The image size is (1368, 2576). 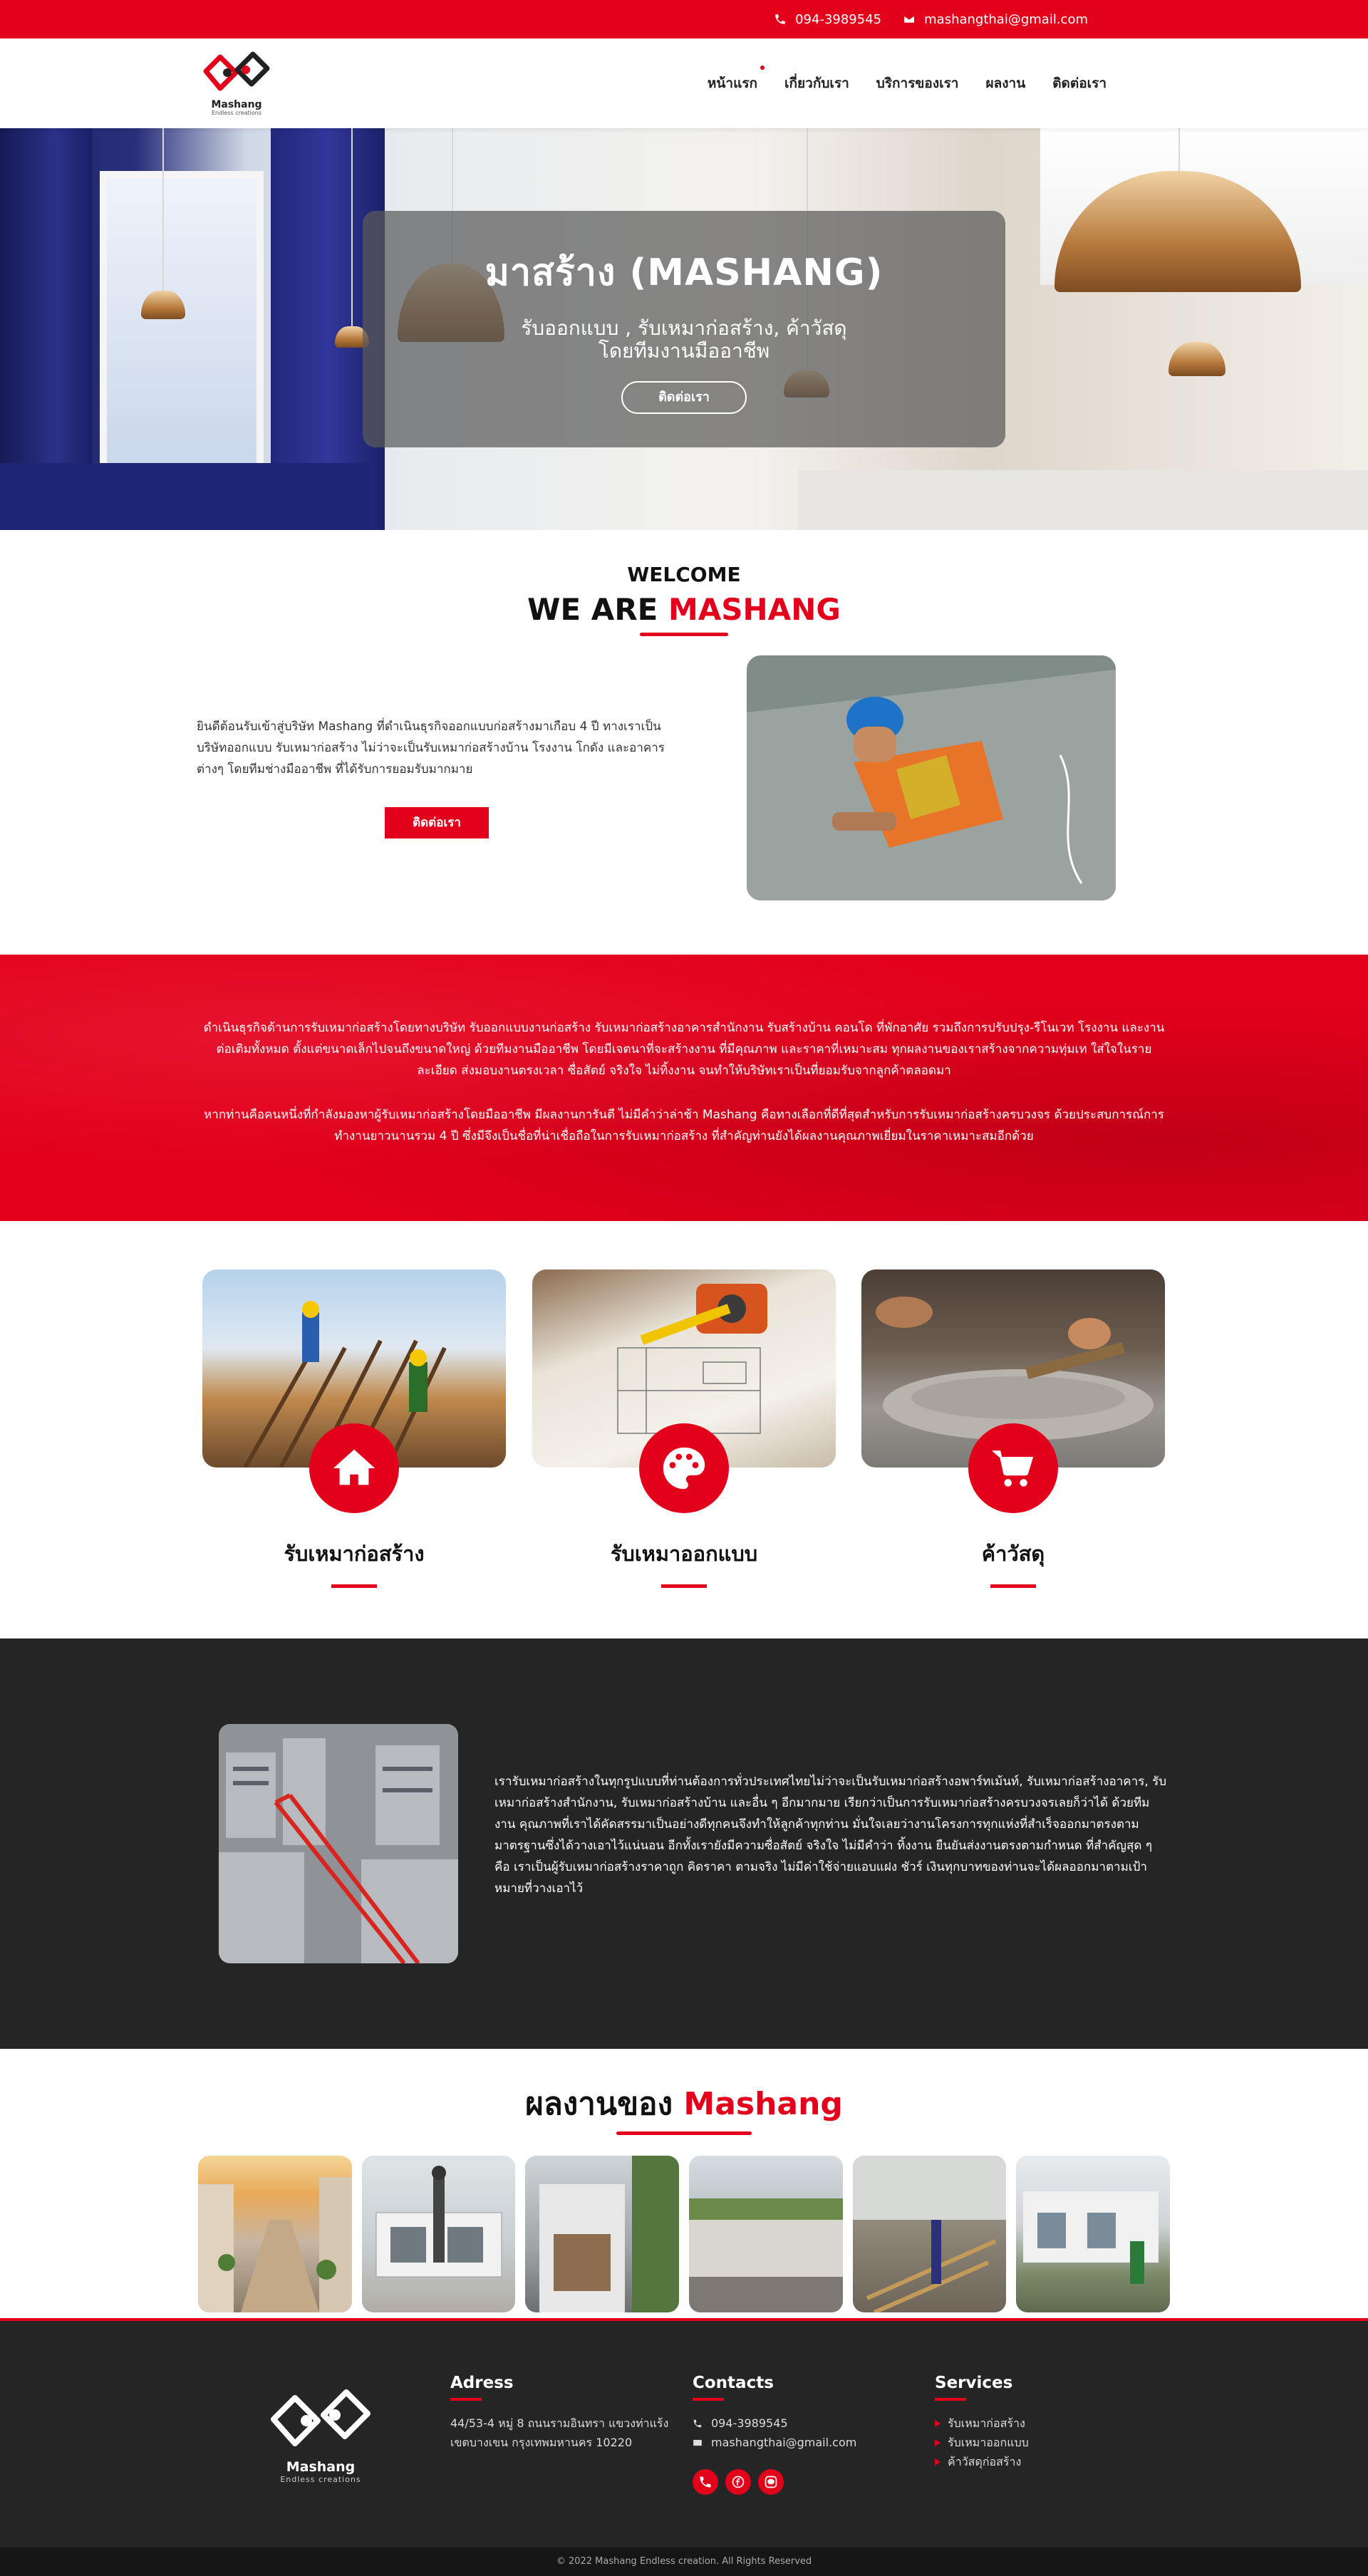 I want to click on portfolio-heading: ผลงานของ Mashang, so click(x=684, y=2107).